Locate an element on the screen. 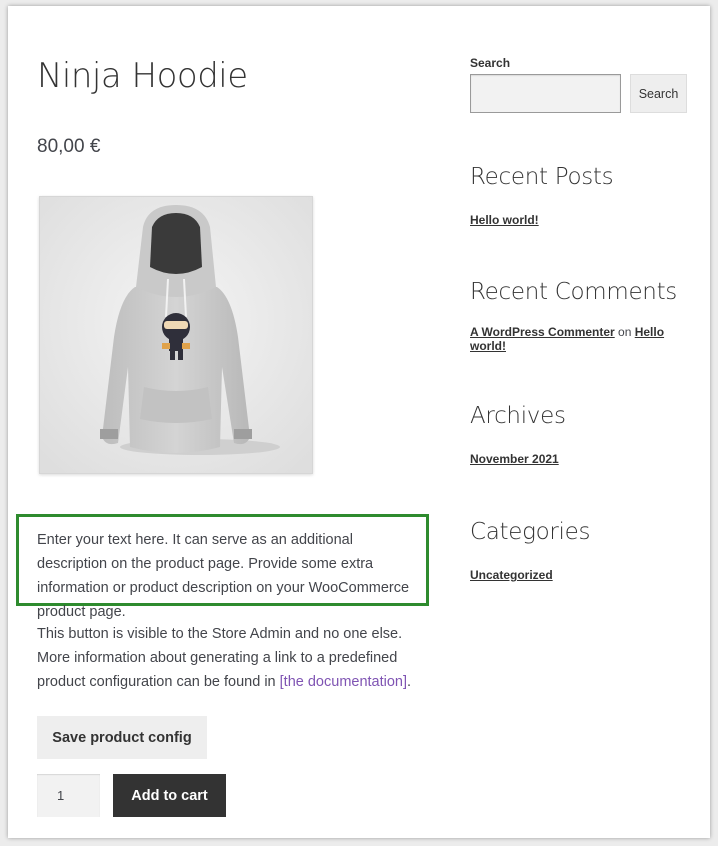 The width and height of the screenshot is (718, 846). recent-posts-title: Recent Posts is located at coordinates (542, 177).